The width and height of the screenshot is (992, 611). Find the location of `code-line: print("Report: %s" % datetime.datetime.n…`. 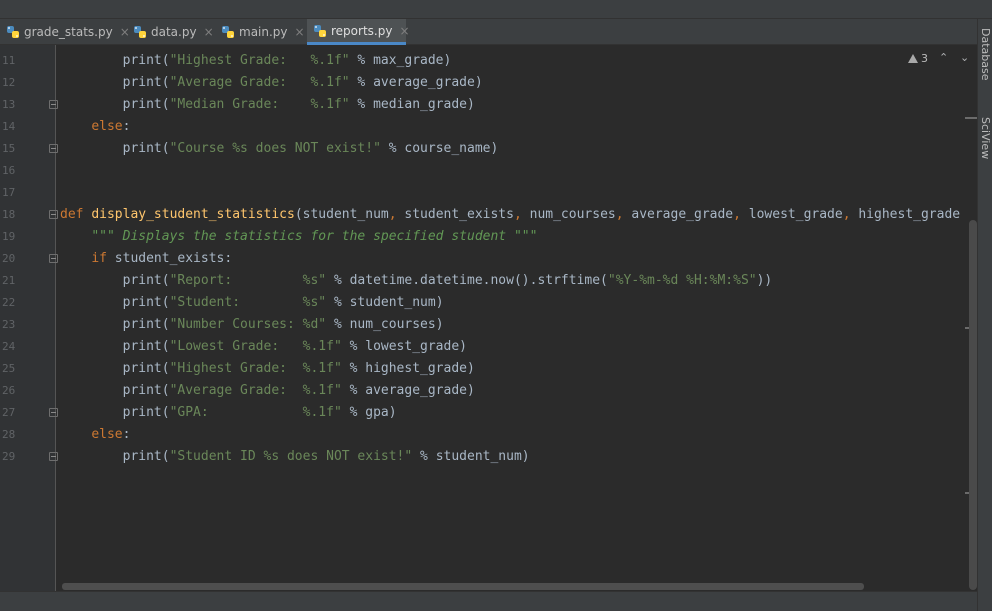

code-line: print("Report: %s" % datetime.datetime.n… is located at coordinates (416, 280).